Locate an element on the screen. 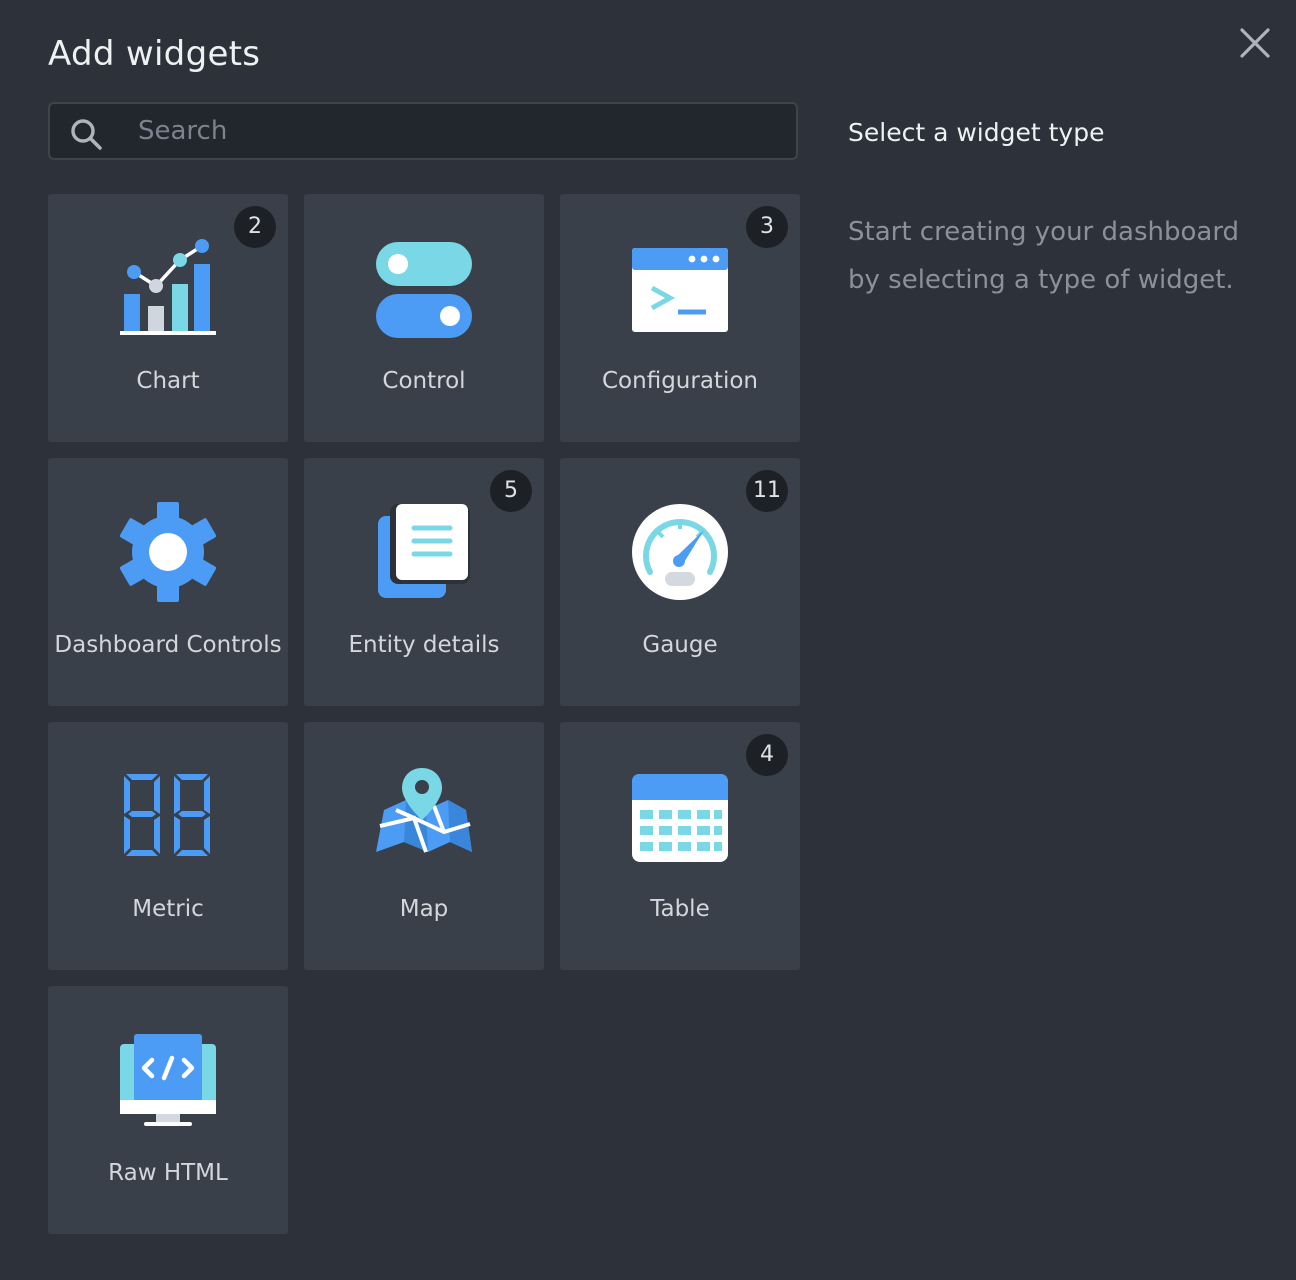 This screenshot has width=1296, height=1280. widget-label: Gauge is located at coordinates (680, 645).